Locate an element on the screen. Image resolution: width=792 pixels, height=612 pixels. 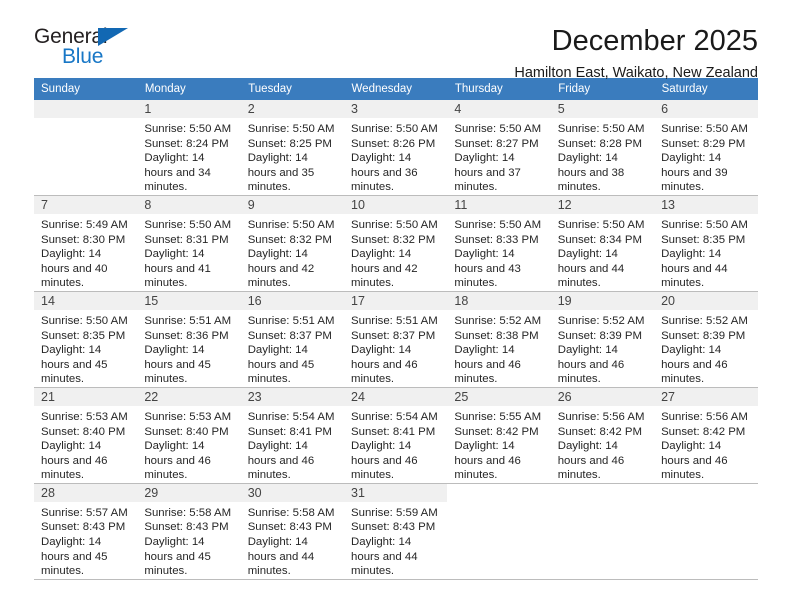
day-number: 16 is located at coordinates (292, 300).